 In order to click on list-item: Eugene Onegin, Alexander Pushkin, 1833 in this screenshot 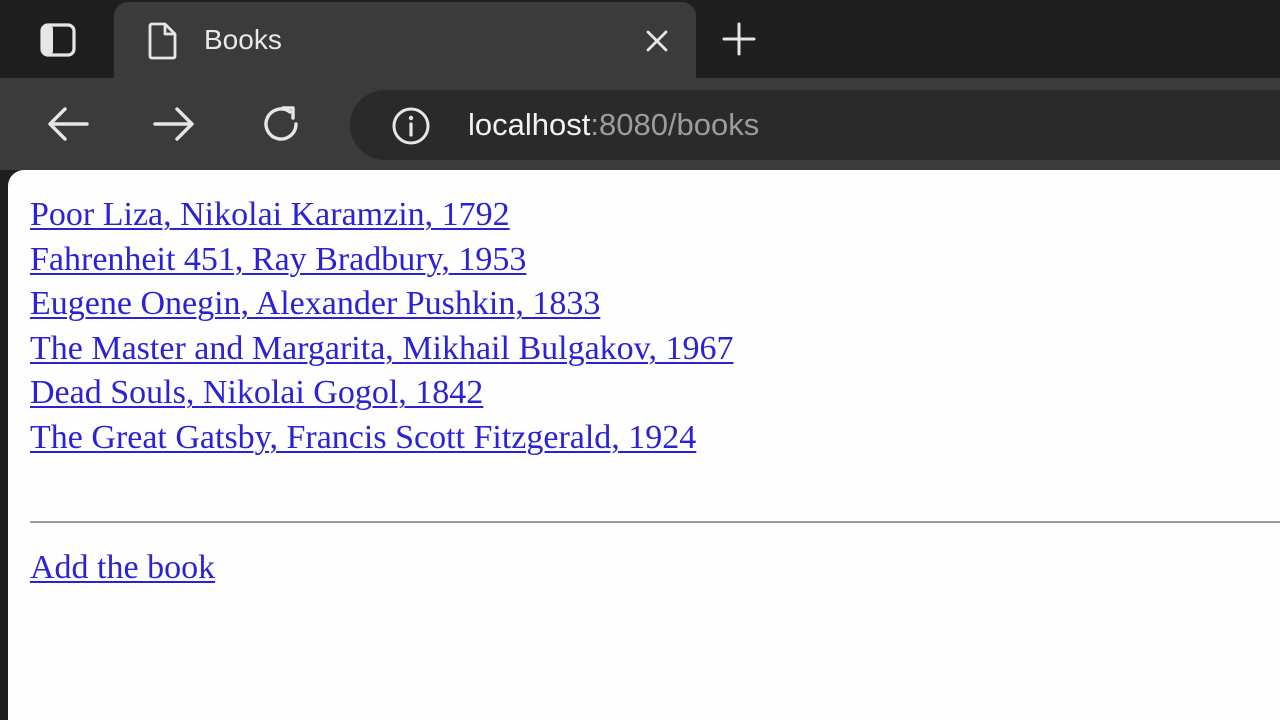, I will do `click(381, 304)`.